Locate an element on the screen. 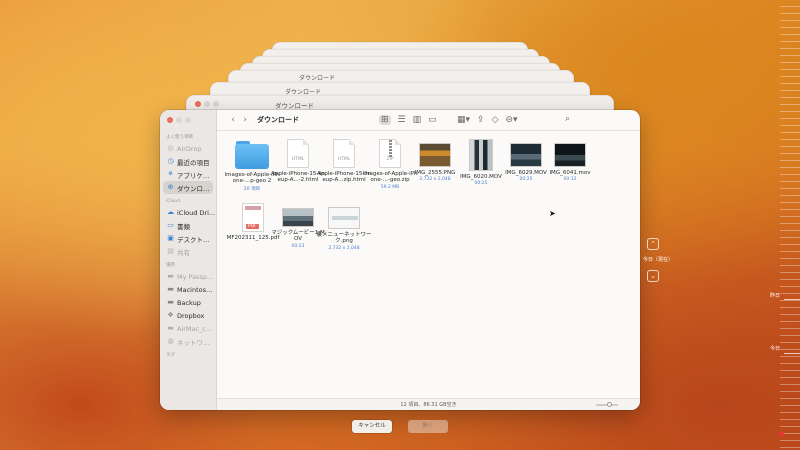  slider-knob is located at coordinates (609, 404).